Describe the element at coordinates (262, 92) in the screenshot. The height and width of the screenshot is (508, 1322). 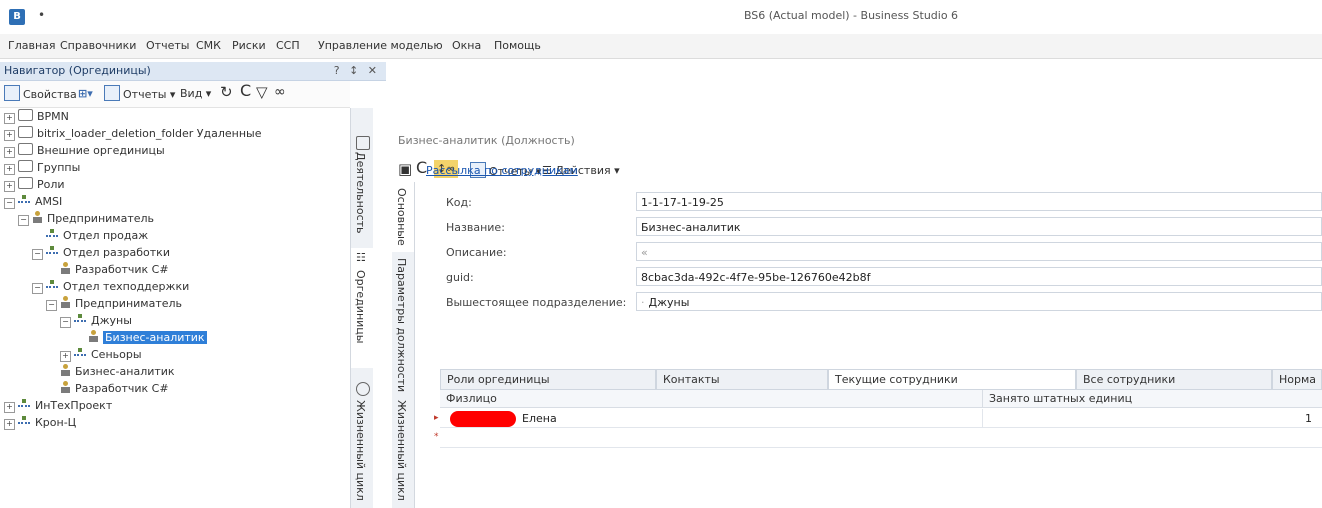
I see `filter-icon: ▽` at that location.